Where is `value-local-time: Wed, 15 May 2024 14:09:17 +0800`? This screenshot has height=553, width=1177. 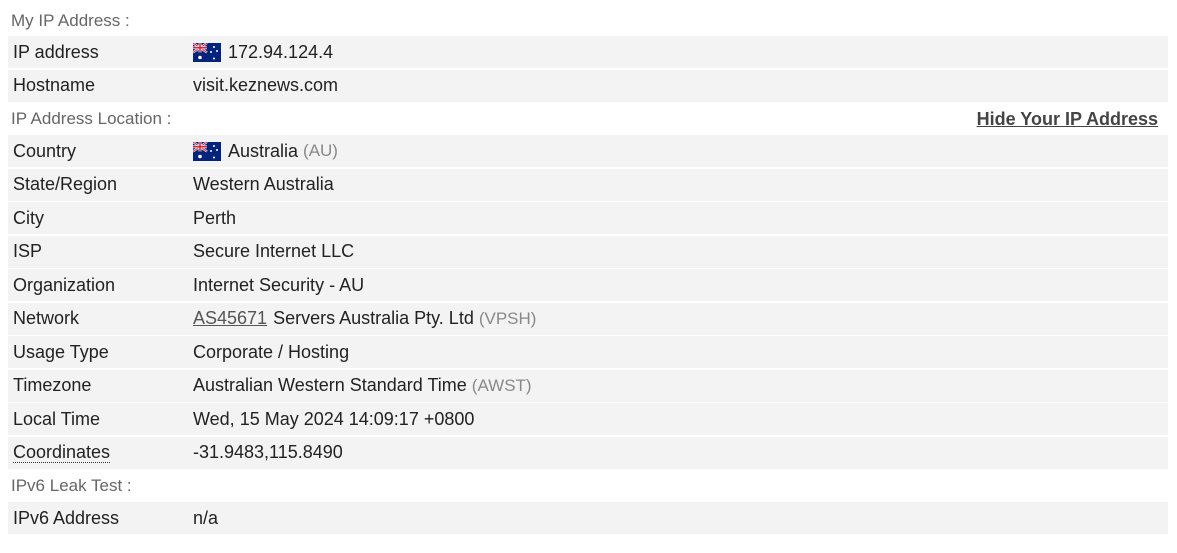 value-local-time: Wed, 15 May 2024 14:09:17 +0800 is located at coordinates (334, 418).